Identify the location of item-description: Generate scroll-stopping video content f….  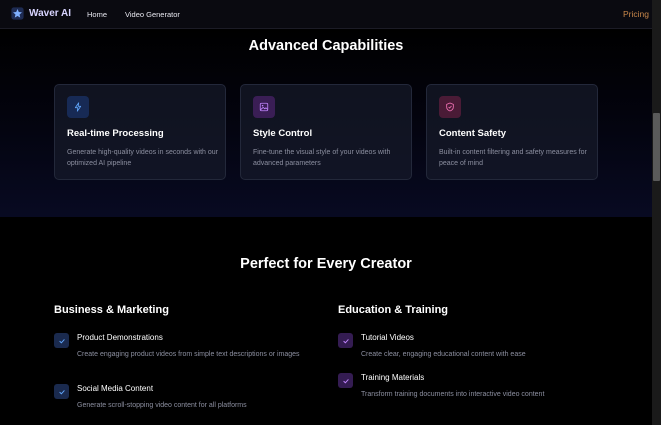
(162, 405).